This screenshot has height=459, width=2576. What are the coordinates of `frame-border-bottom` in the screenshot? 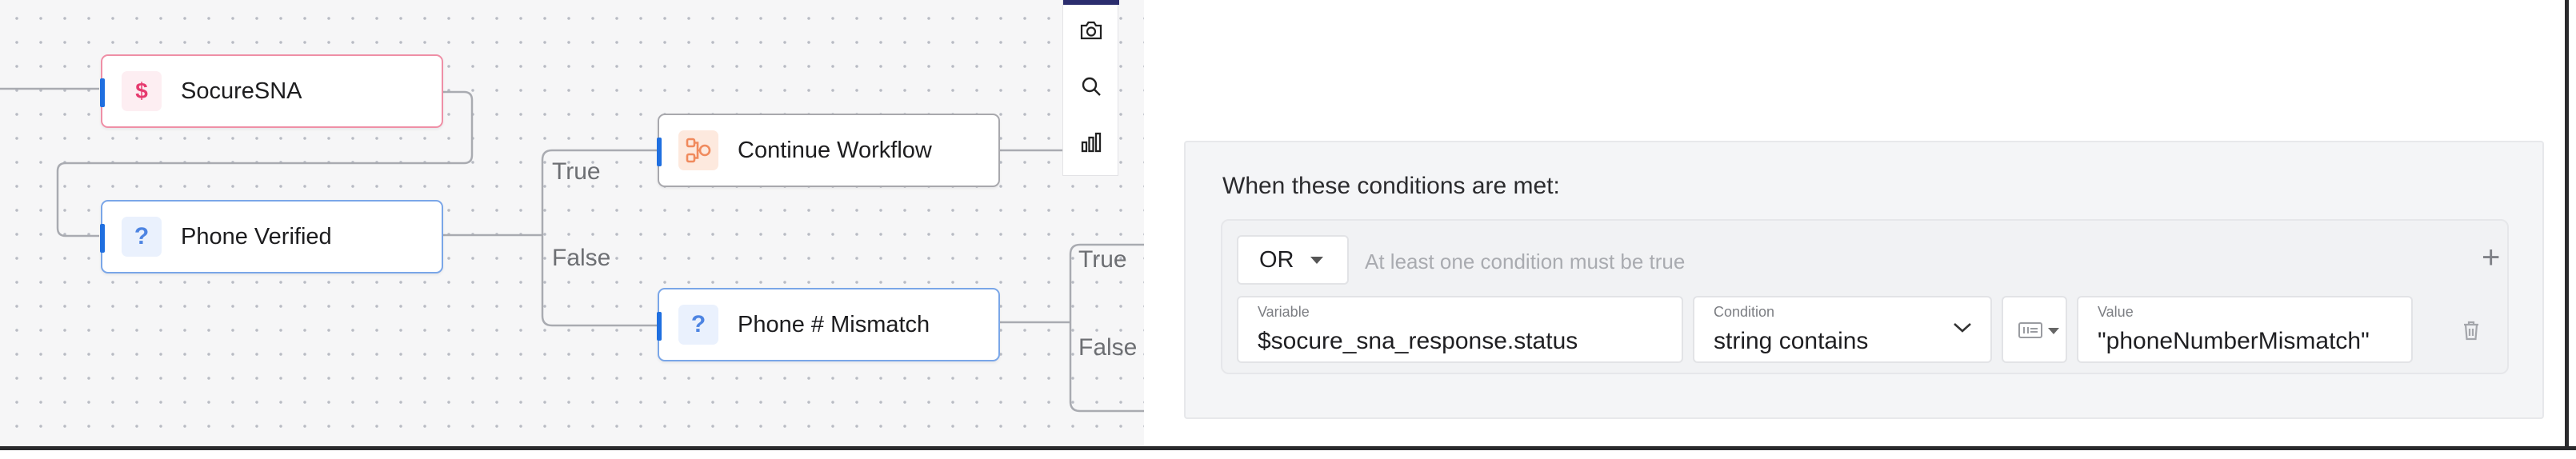 It's located at (1288, 448).